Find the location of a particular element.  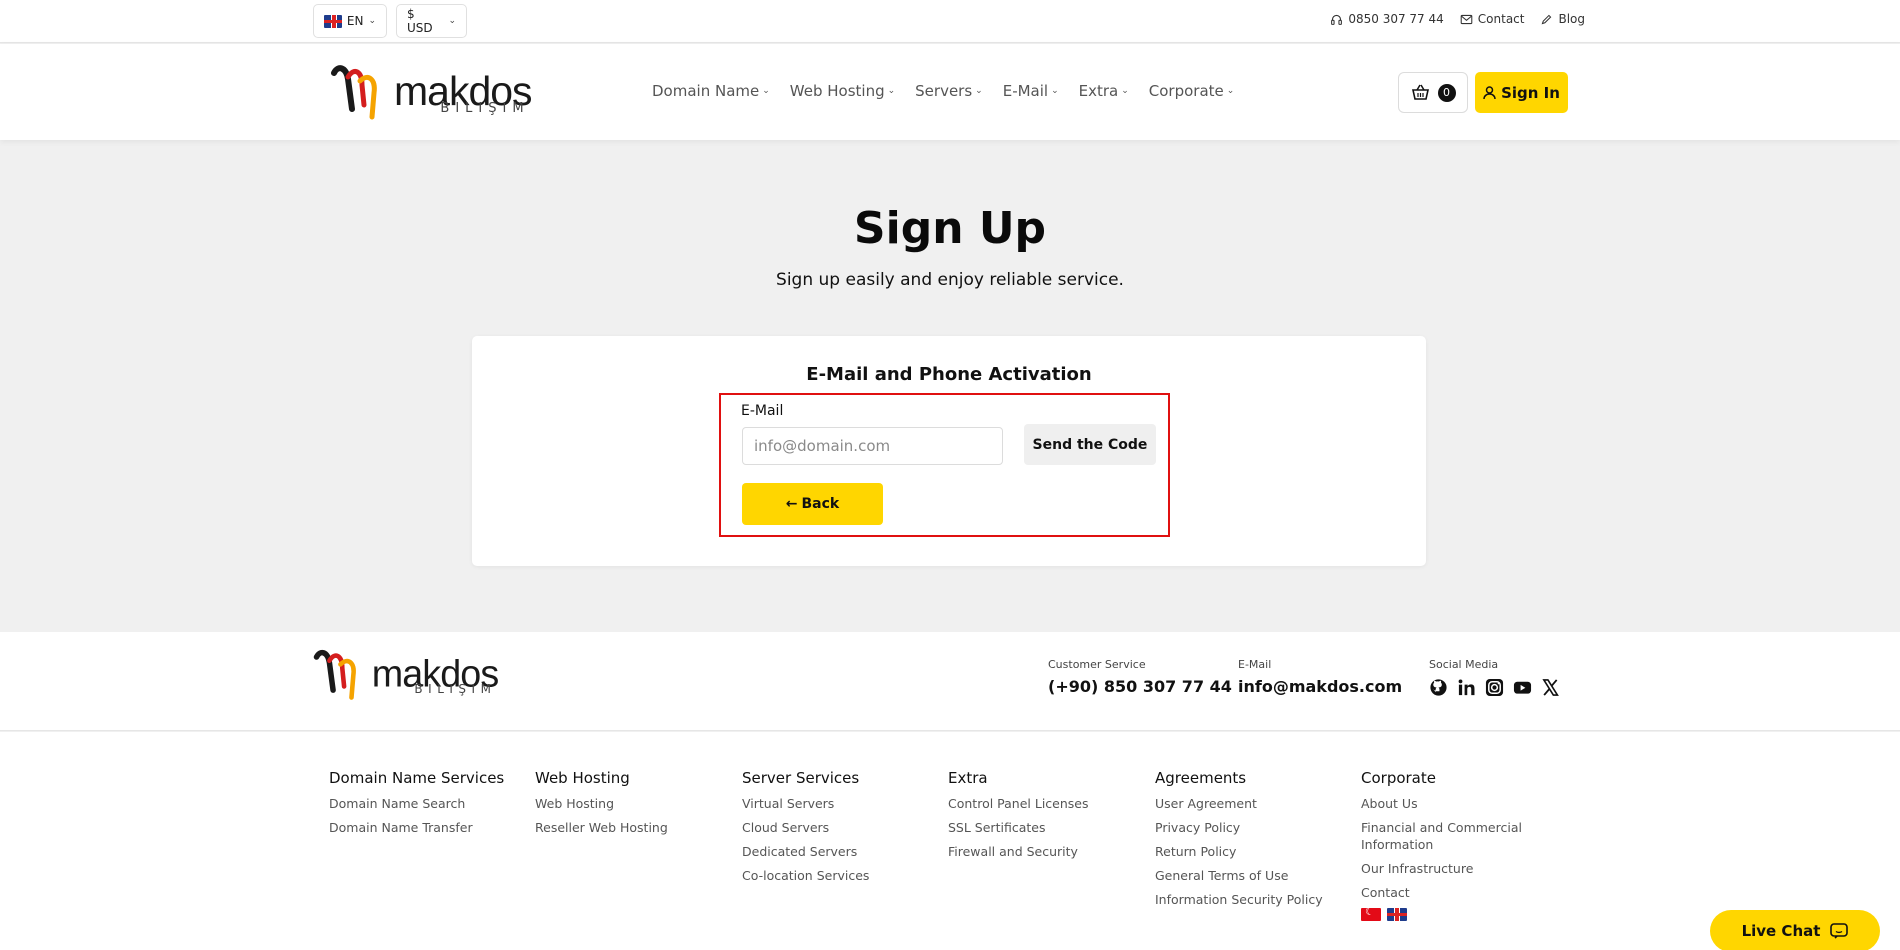

linkedin-icon is located at coordinates (1466, 687).